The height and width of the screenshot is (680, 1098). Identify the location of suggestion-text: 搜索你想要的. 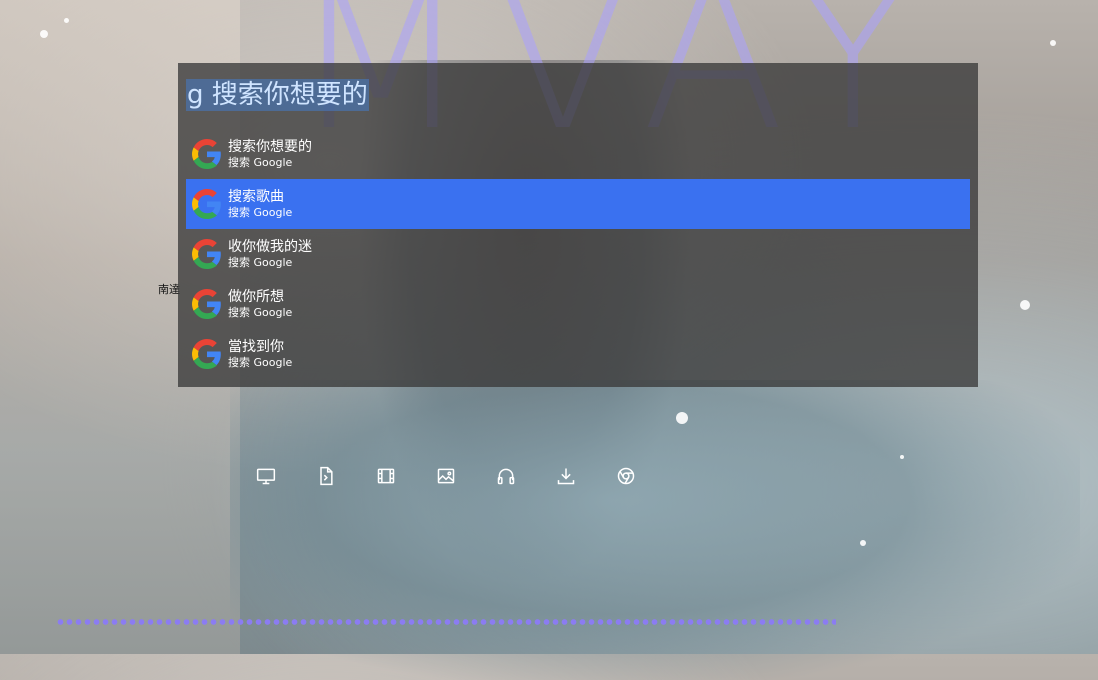
(270, 146).